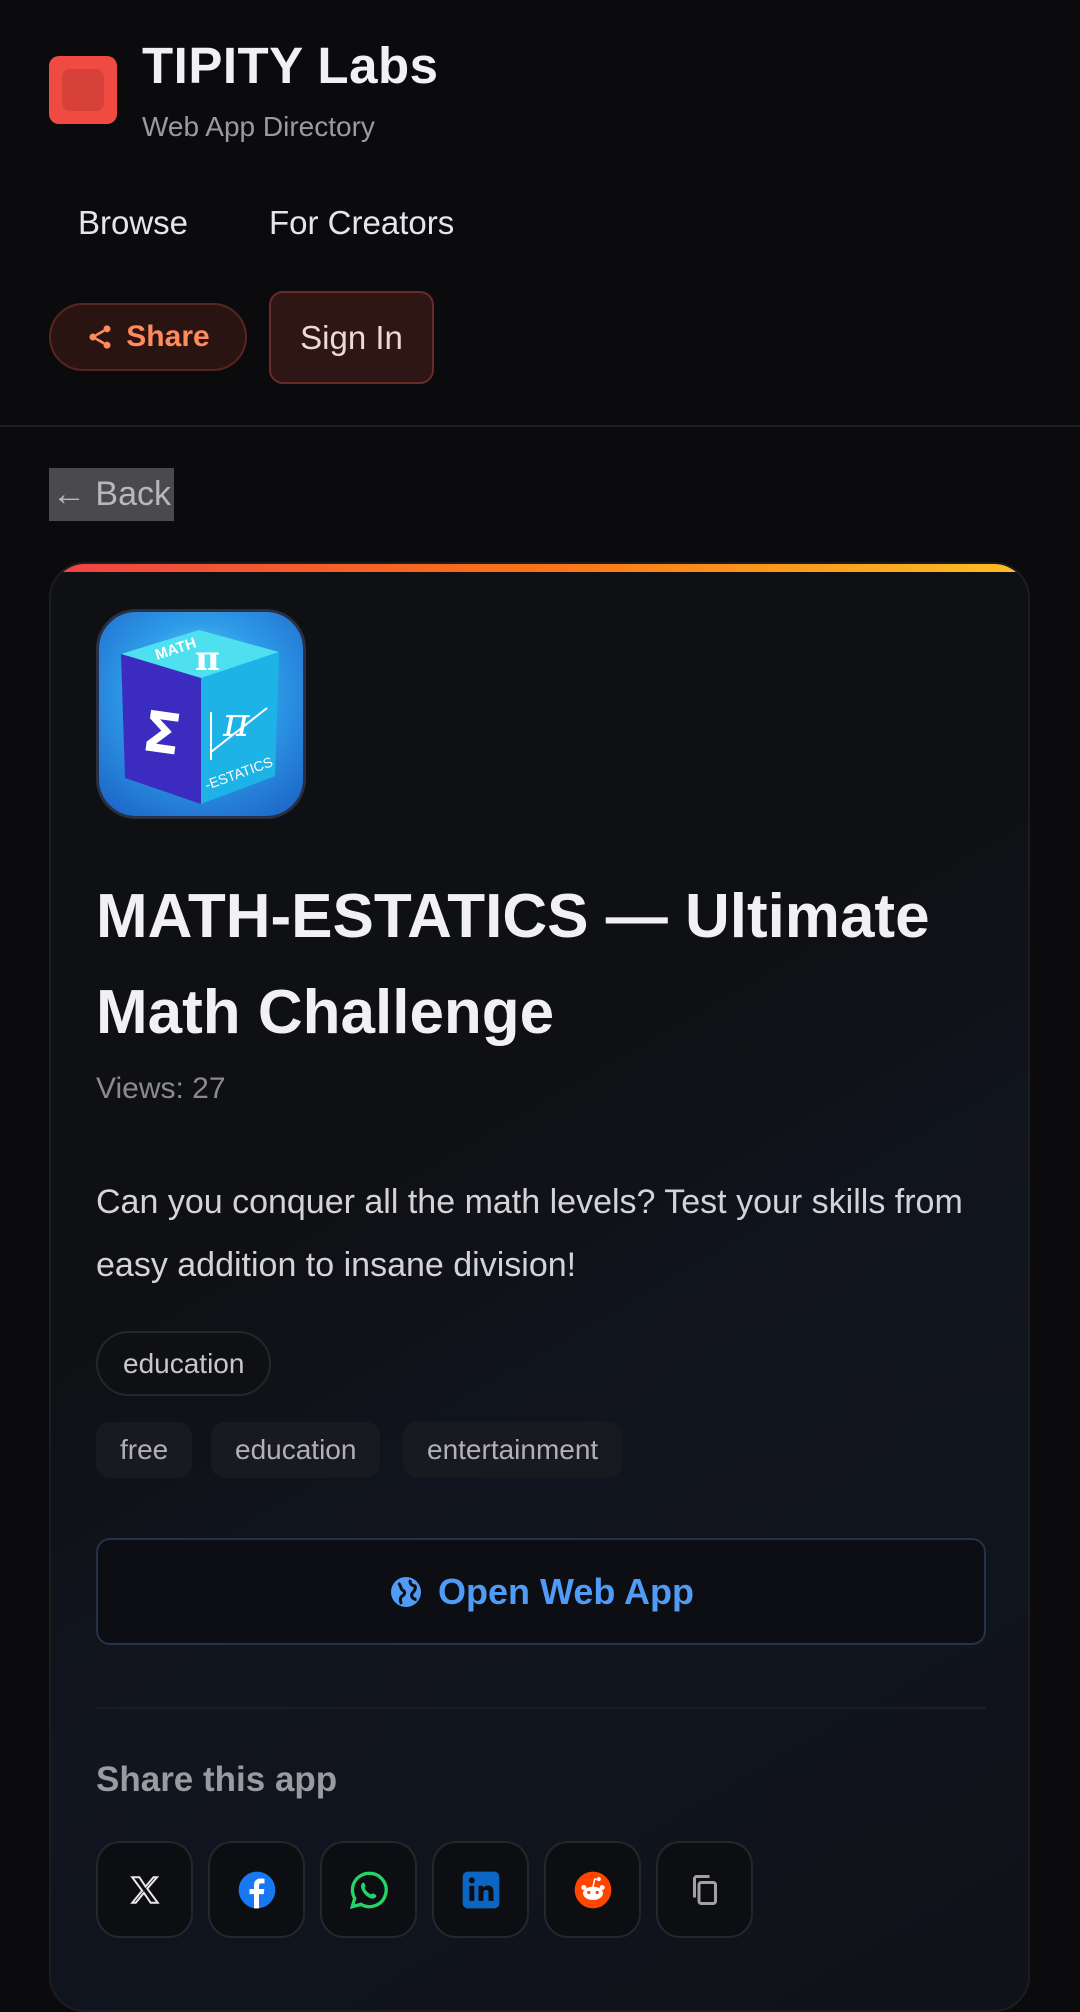 The width and height of the screenshot is (1080, 2012). What do you see at coordinates (111, 494) in the screenshot?
I see `back-button: ← Back` at bounding box center [111, 494].